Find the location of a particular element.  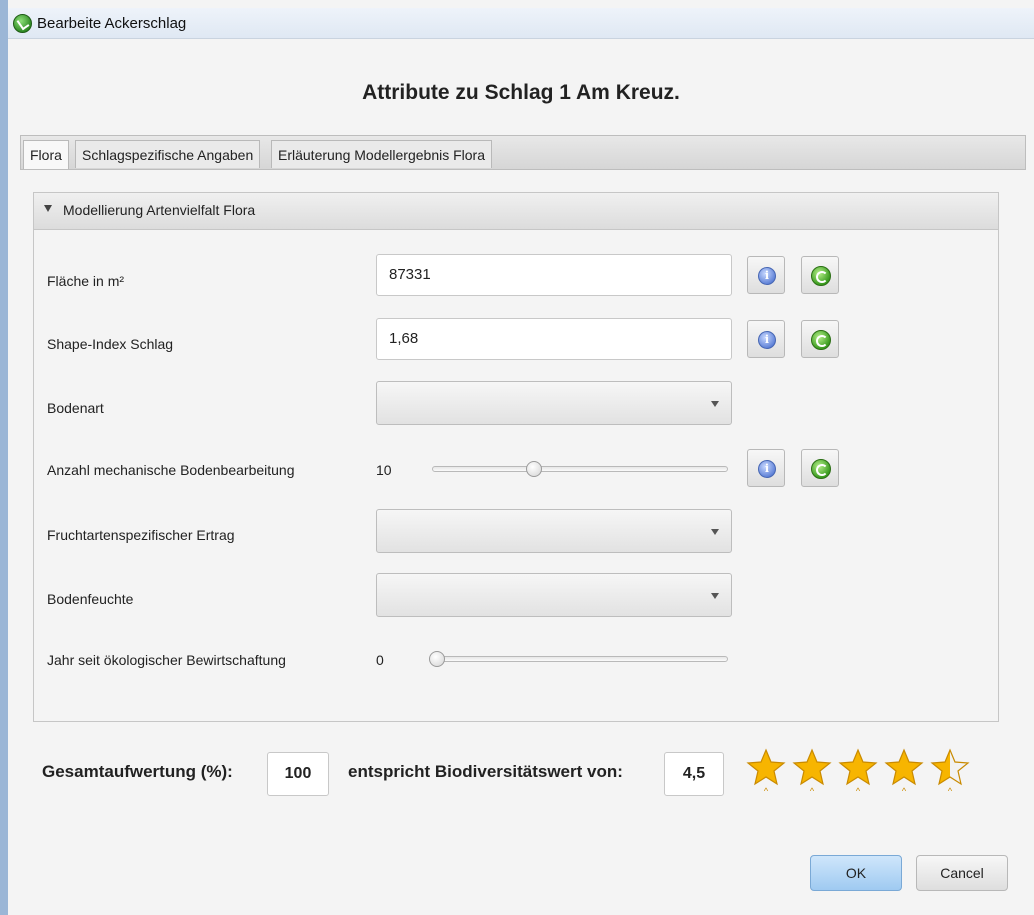

jahr-slider is located at coordinates (578, 659).